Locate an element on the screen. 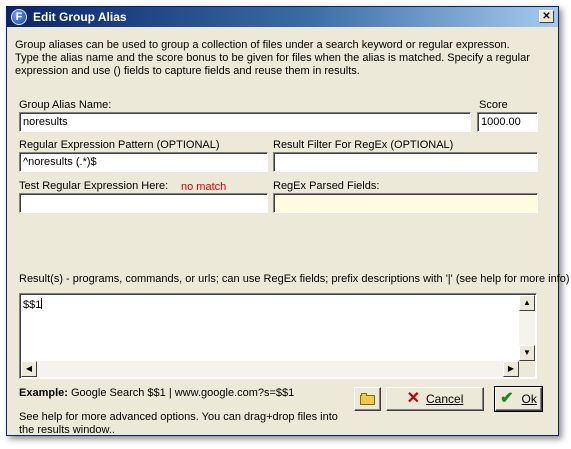 The height and width of the screenshot is (449, 571). test-regex-label: Test Regular Expression Here: is located at coordinates (94, 186).